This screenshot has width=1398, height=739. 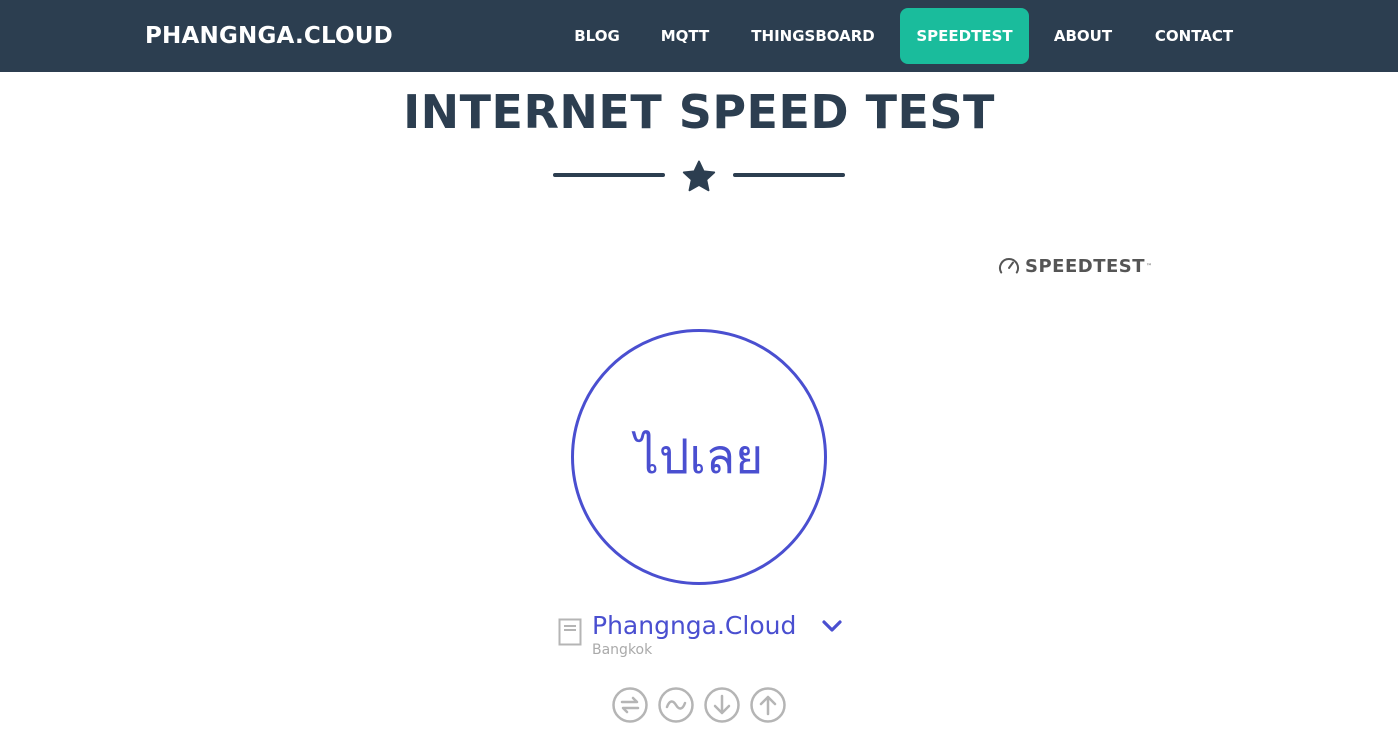 I want to click on speedtest-logo: SPEEDTEST ™, so click(x=1075, y=266).